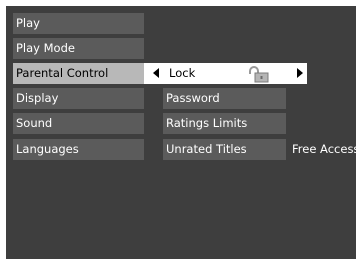  What do you see at coordinates (259, 74) in the screenshot?
I see `unlocked-padlock-icon` at bounding box center [259, 74].